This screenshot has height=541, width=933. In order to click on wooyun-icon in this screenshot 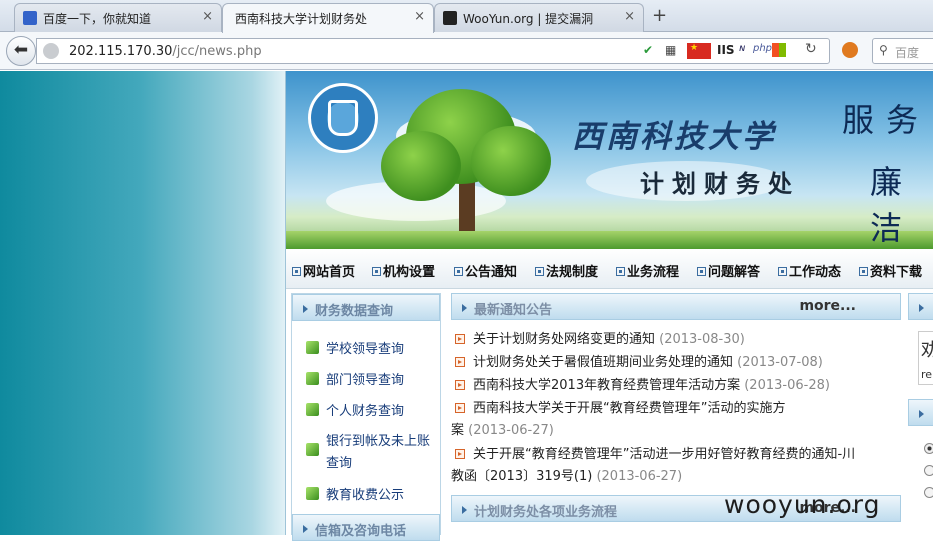, I will do `click(450, 18)`.